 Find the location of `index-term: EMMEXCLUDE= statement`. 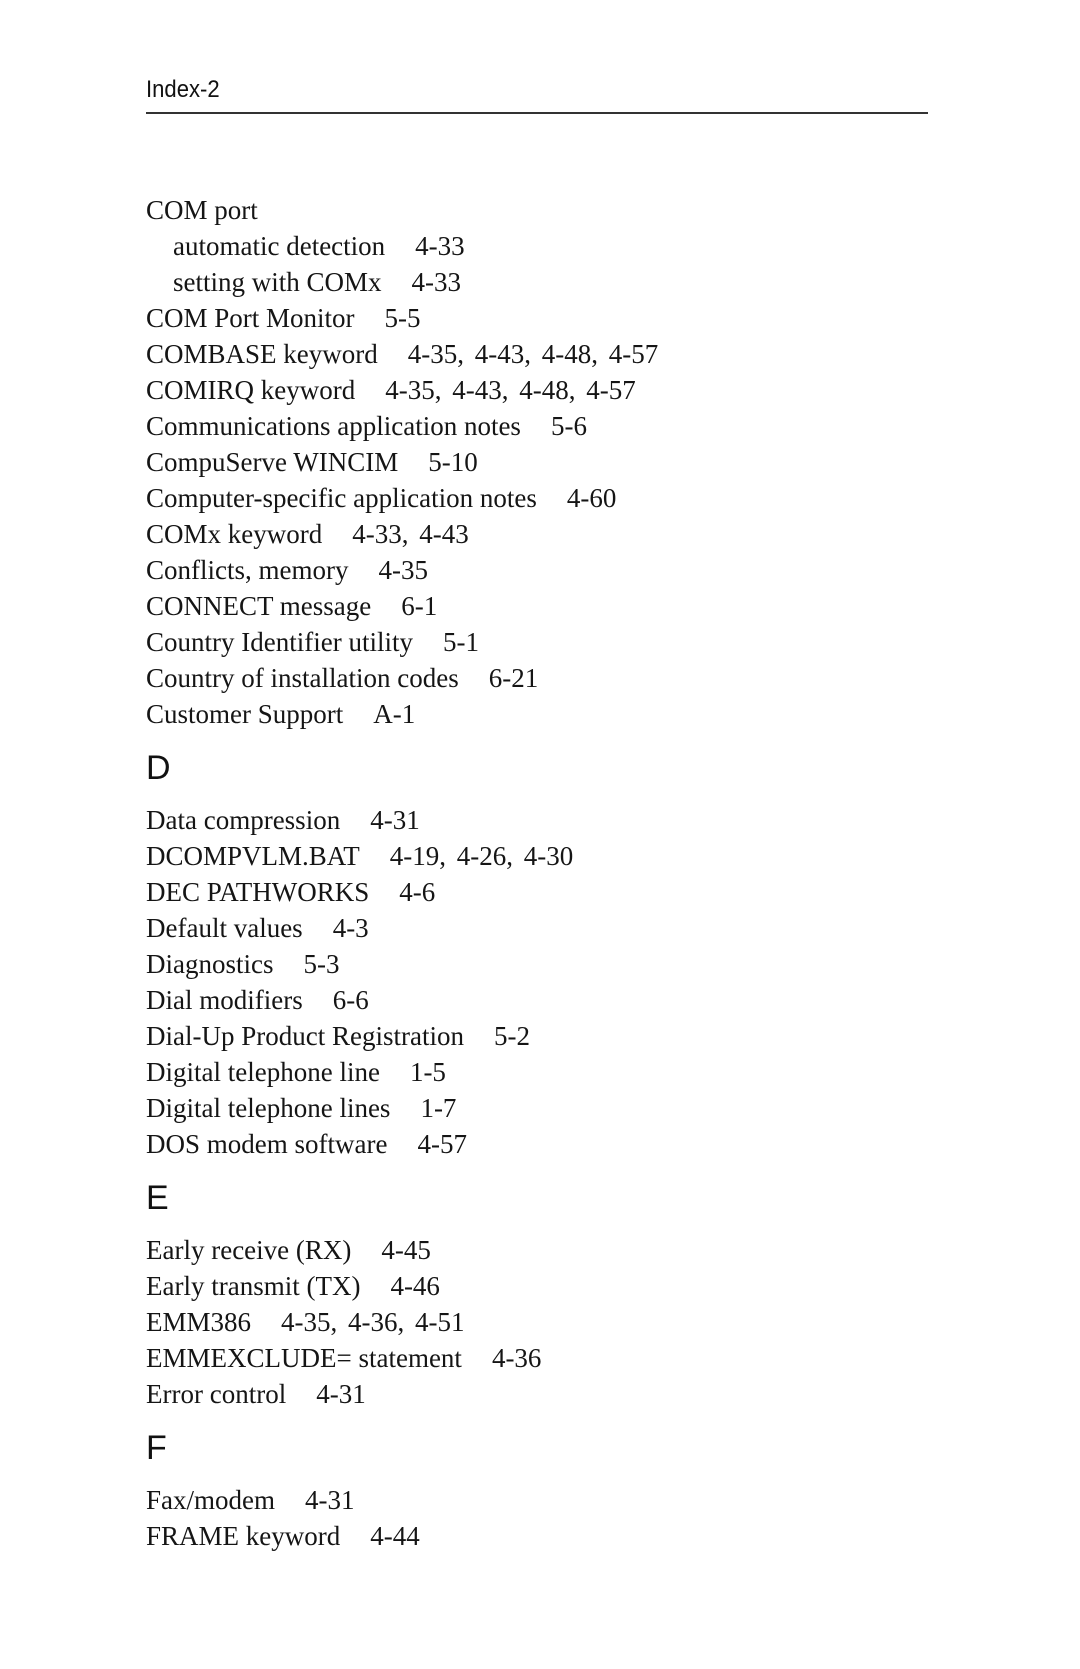

index-term: EMMEXCLUDE= statement is located at coordinates (304, 1358).